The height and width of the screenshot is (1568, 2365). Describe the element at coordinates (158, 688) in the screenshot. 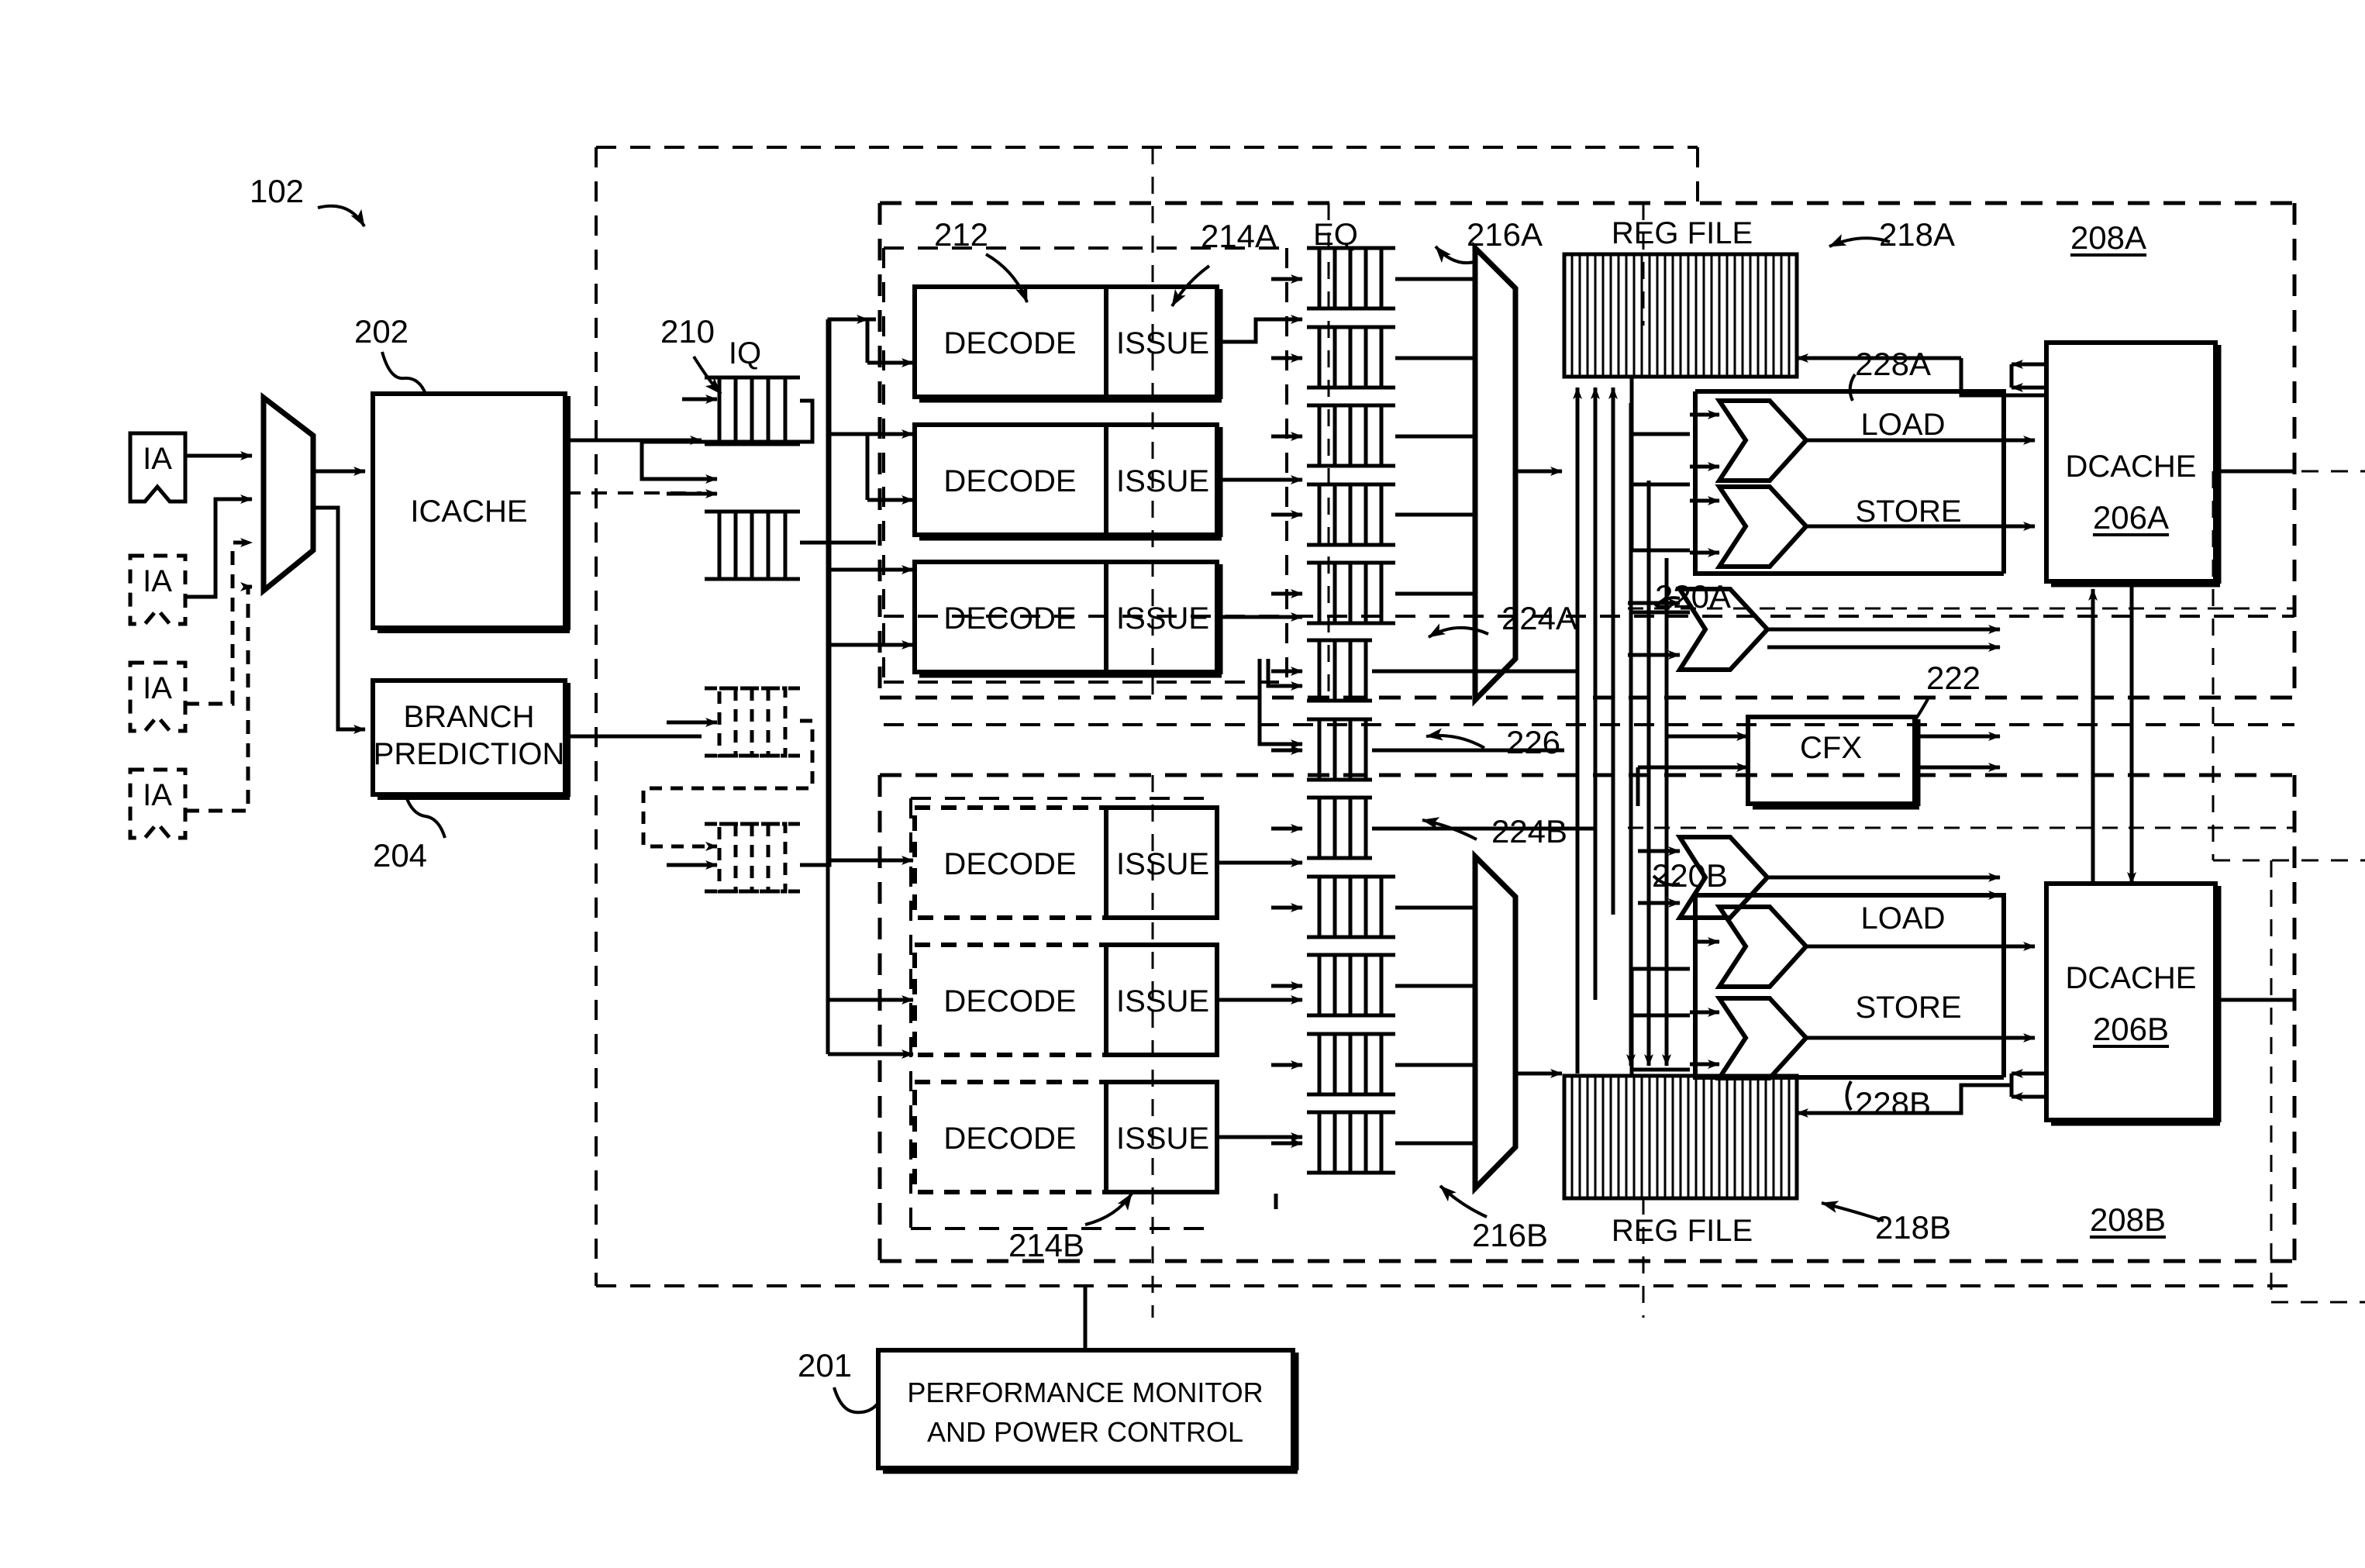

I see `ia-label-3: IA` at that location.